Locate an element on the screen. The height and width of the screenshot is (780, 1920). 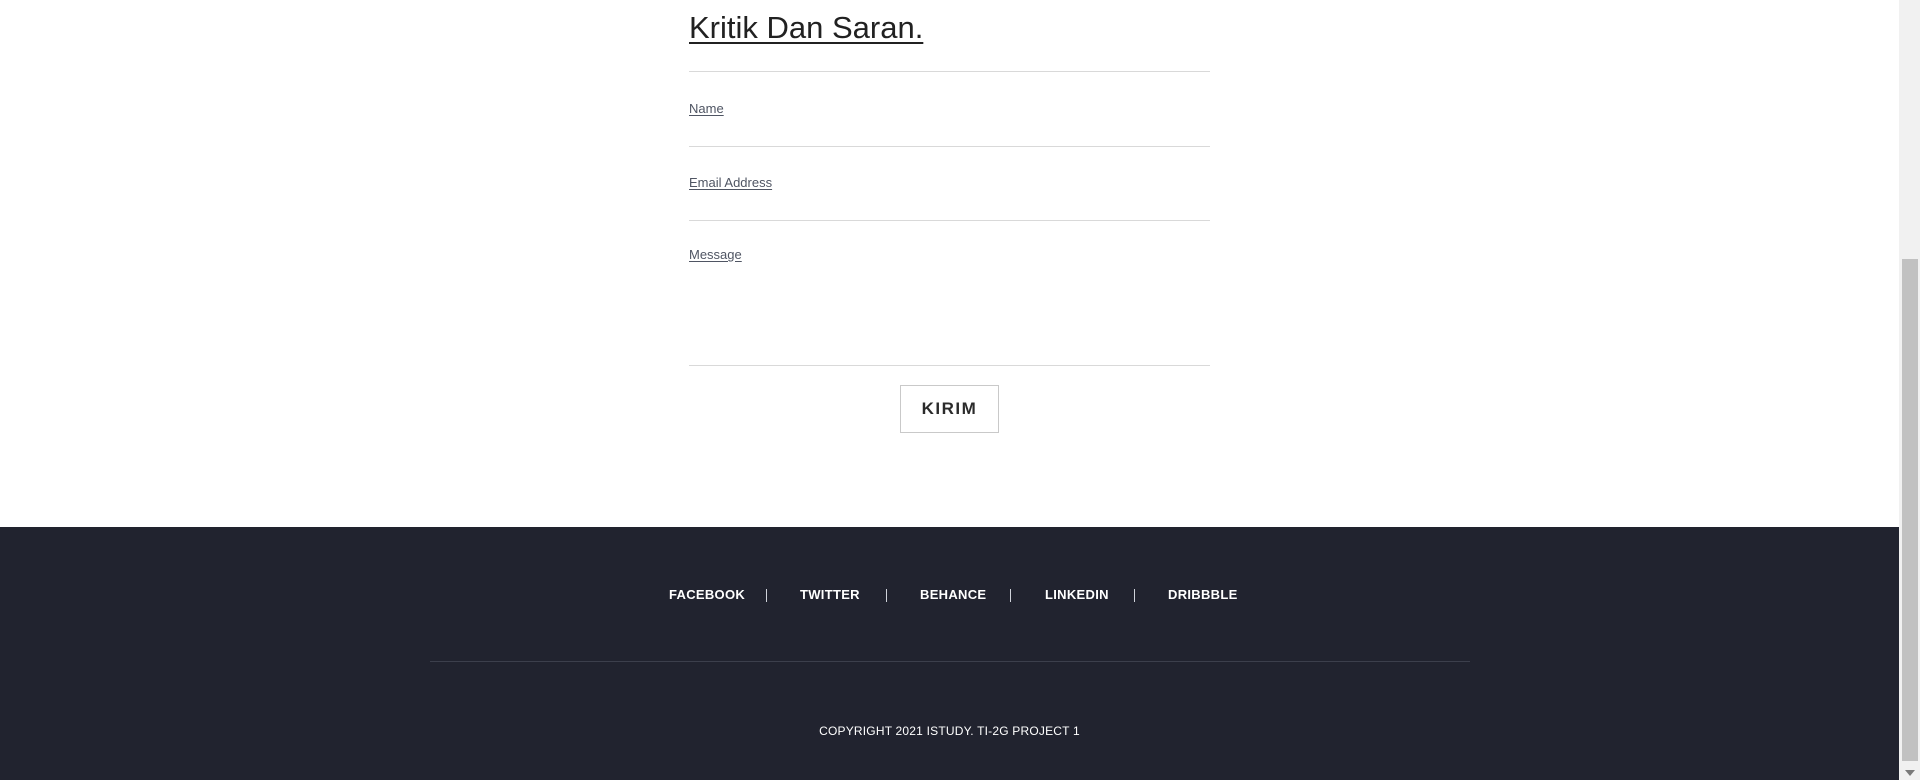
message-label: Message is located at coordinates (715, 254).